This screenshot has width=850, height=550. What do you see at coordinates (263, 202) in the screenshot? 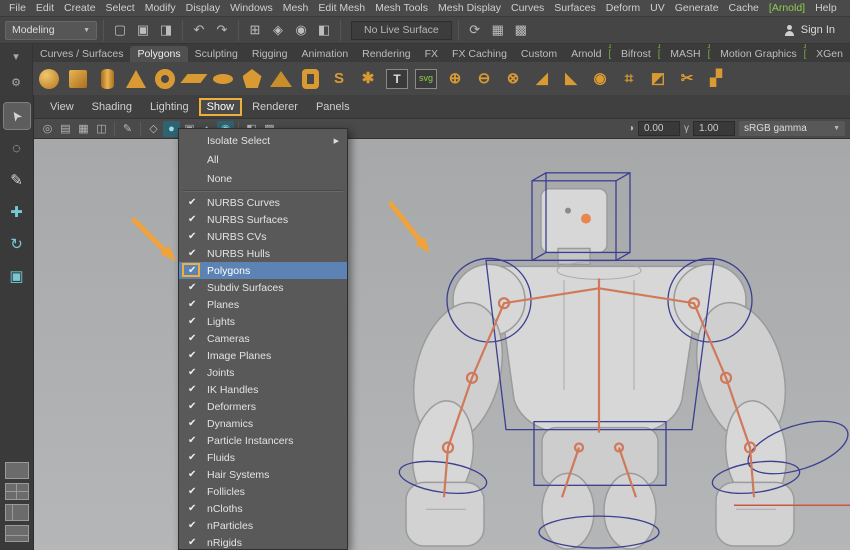
I see `menu-item-nurbs-curves: ✔ NURBS Curves` at bounding box center [263, 202].